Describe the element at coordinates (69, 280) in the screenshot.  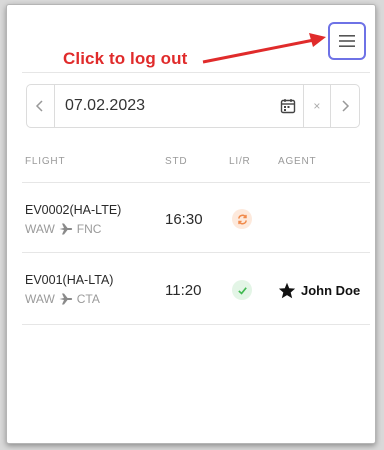
I see `flight-number: EV001(HA-LTA)` at that location.